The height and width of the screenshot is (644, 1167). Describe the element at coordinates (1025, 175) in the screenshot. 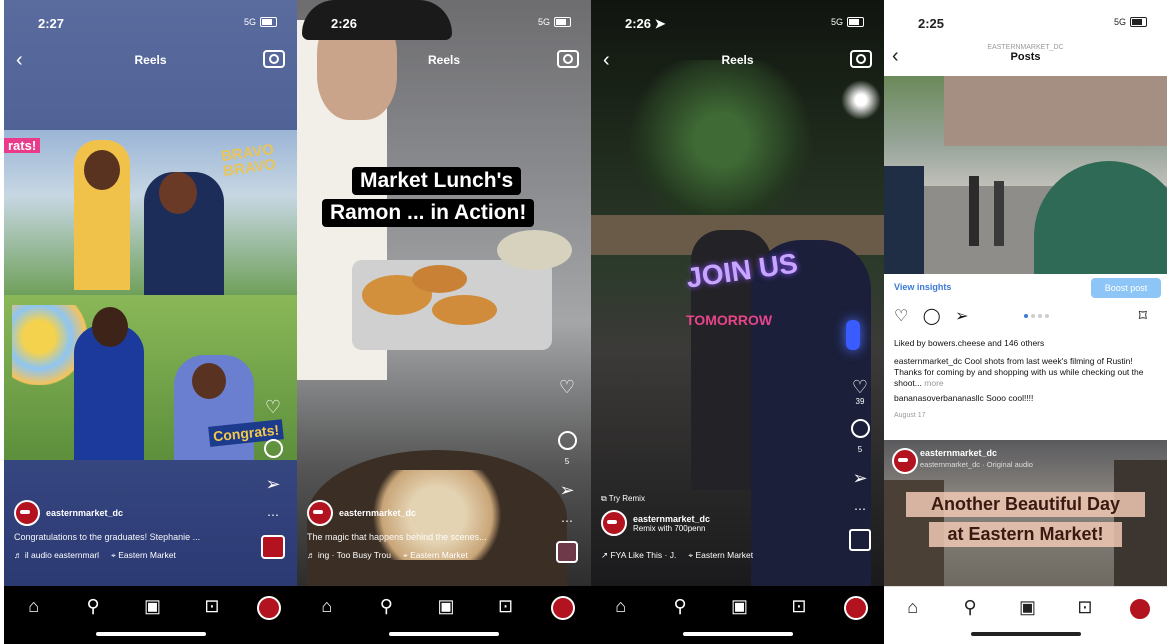

I see `post-photo-filming` at that location.